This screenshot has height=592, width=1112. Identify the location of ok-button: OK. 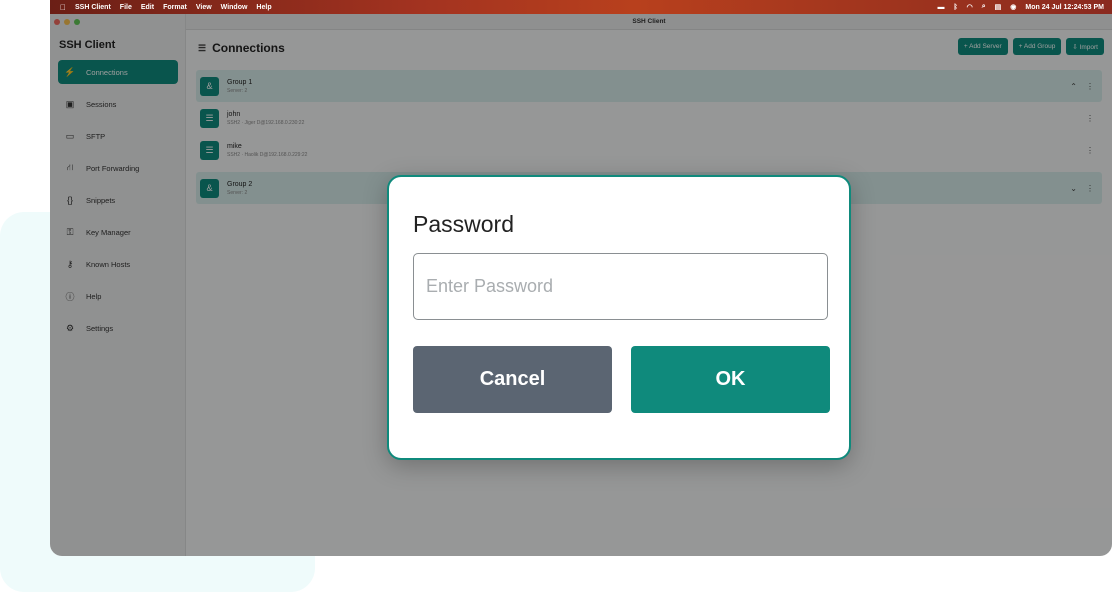
(730, 379).